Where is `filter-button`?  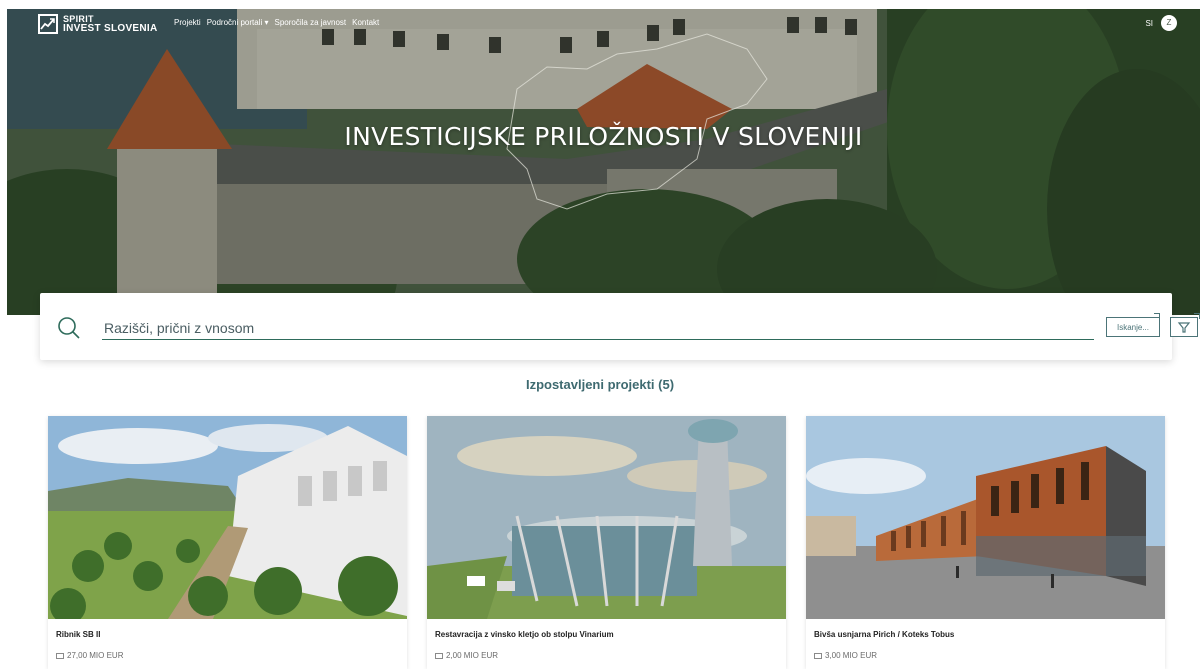 filter-button is located at coordinates (1184, 327).